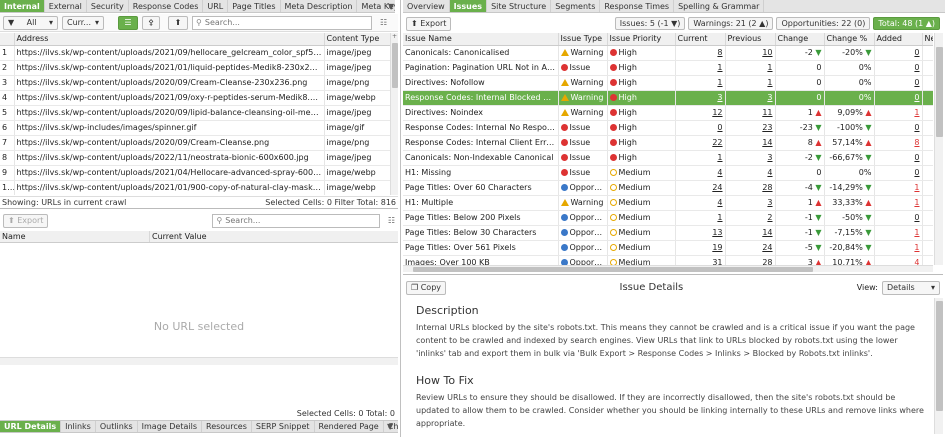 This screenshot has height=437, width=945. Describe the element at coordinates (128, 22) in the screenshot. I see `list-view-button: ☰` at that location.